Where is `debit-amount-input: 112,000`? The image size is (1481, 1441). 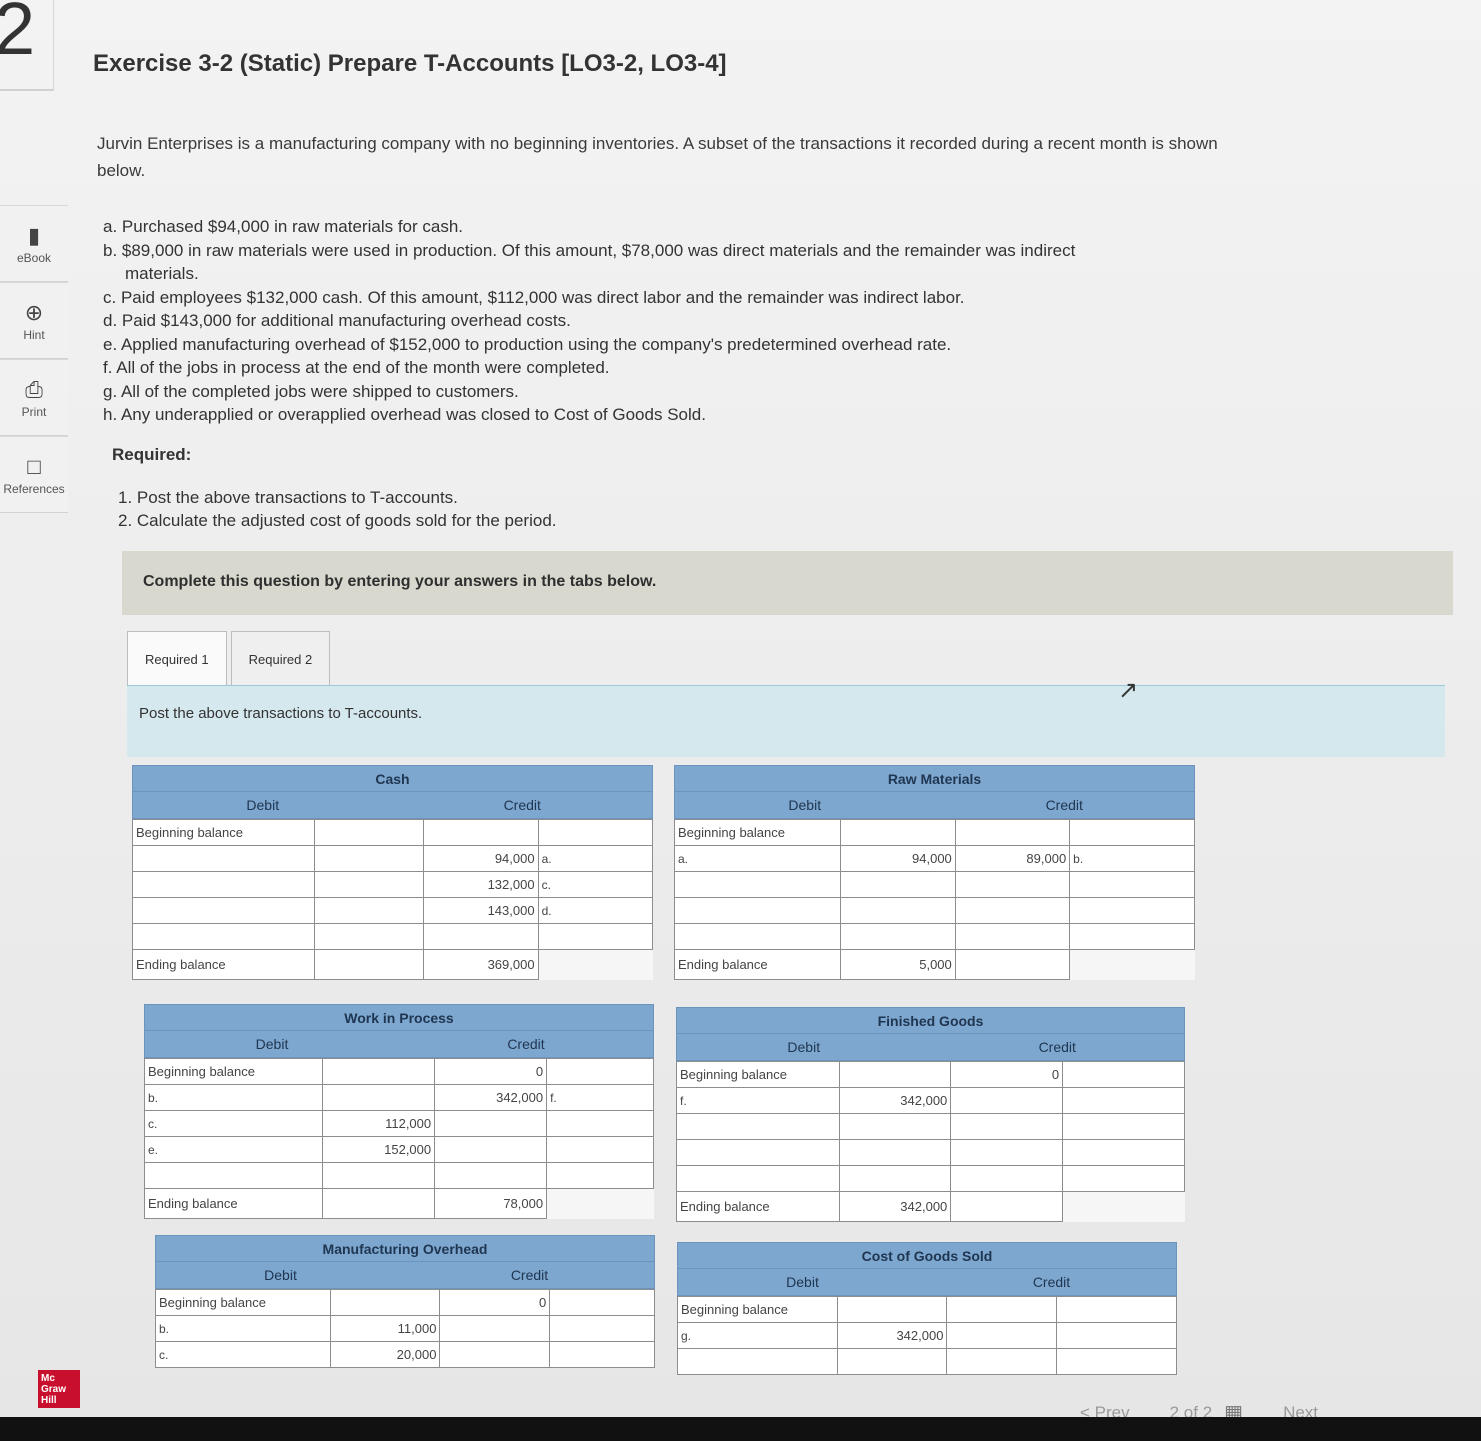
debit-amount-input: 112,000 is located at coordinates (379, 1123).